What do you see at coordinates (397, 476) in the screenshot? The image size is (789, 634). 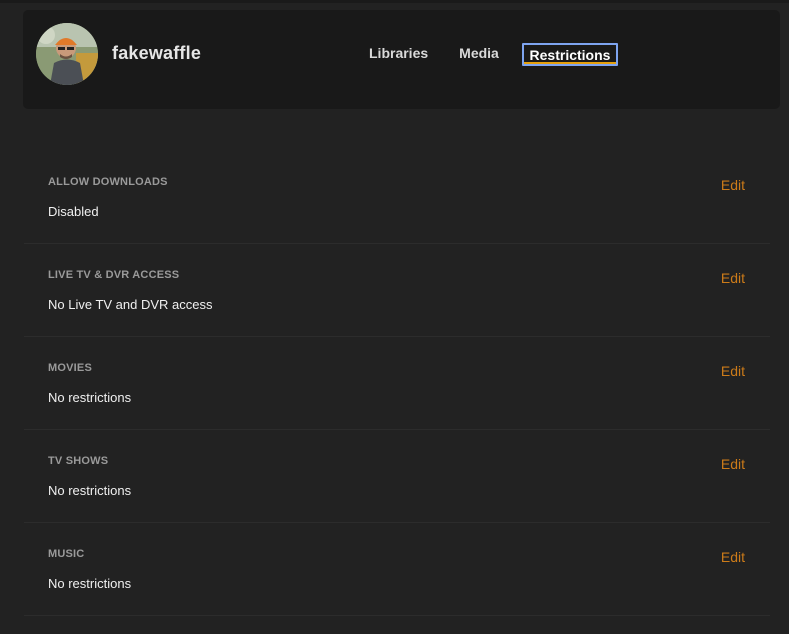 I see `restriction-row-tv-shows: TV SHOWS No restrictions Edit` at bounding box center [397, 476].